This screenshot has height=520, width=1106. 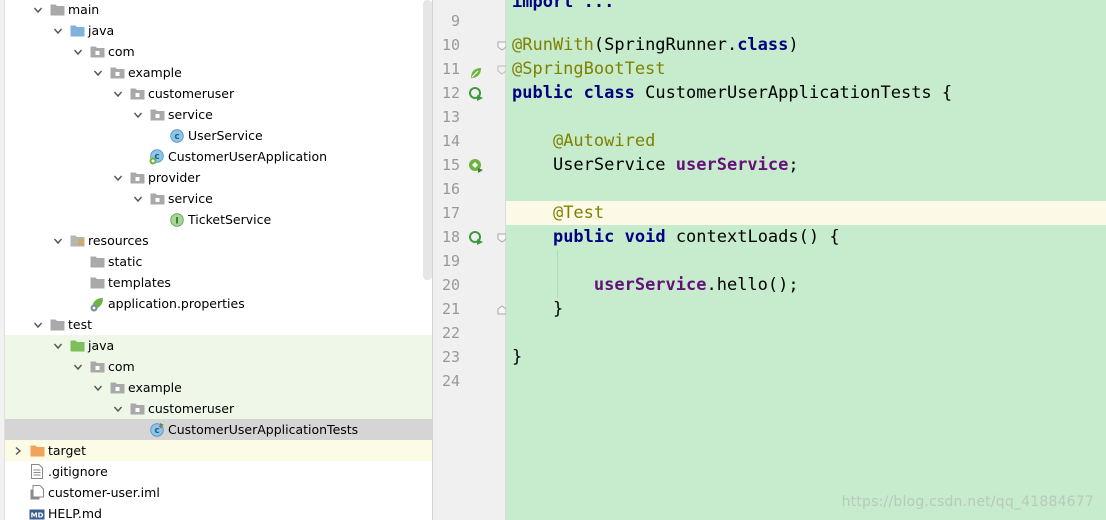 What do you see at coordinates (446, 285) in the screenshot?
I see `line-number: 20` at bounding box center [446, 285].